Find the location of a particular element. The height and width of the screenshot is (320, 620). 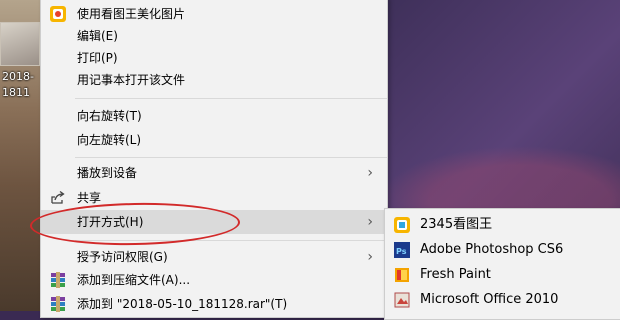

submenu-item-photoshop: Ps Adobe Photoshop CS6 is located at coordinates (502, 250).